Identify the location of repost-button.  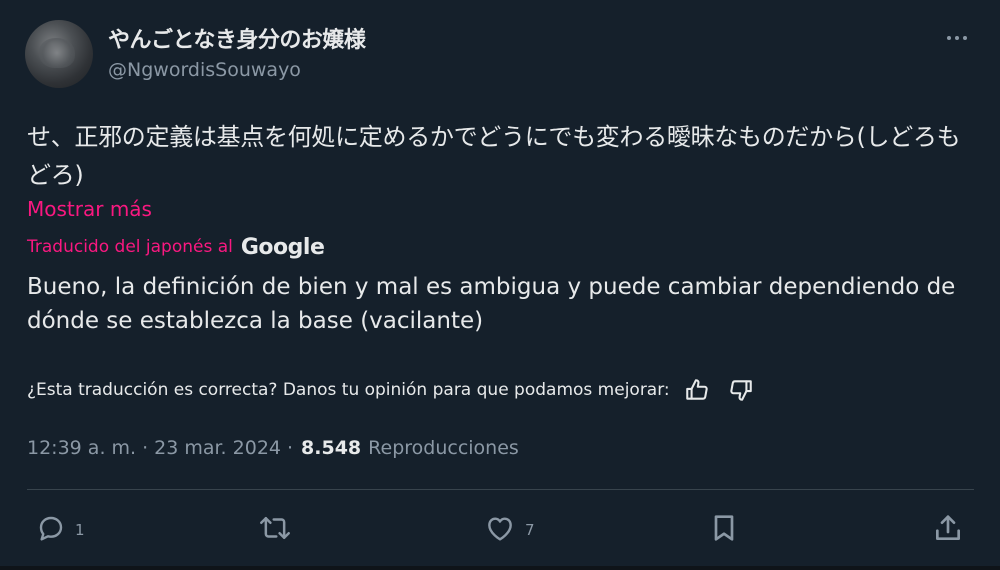
(275, 530).